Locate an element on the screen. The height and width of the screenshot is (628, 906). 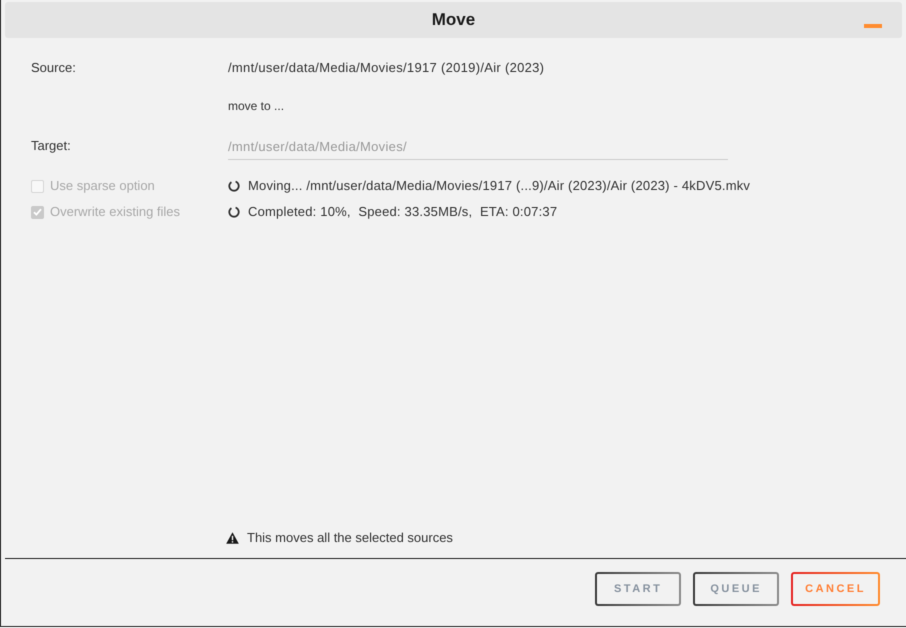
progress-status: Completed: 10%, Speed: 33.35MB/s, ETA: 0:07:37 is located at coordinates (403, 212).